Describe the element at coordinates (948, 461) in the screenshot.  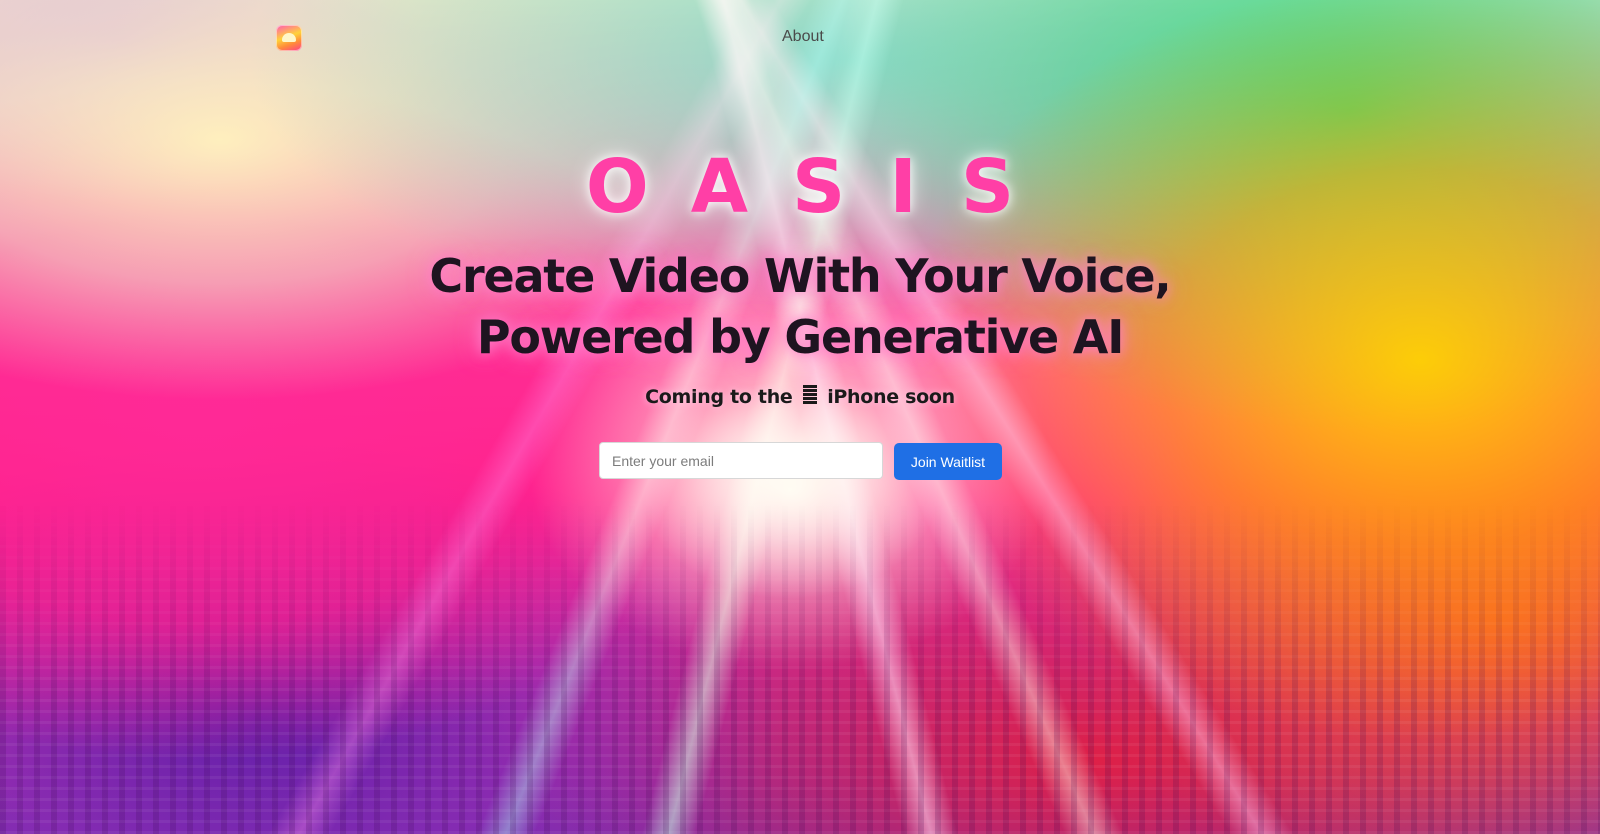
I see `join-waitlist-button: Join Waitlist` at that location.